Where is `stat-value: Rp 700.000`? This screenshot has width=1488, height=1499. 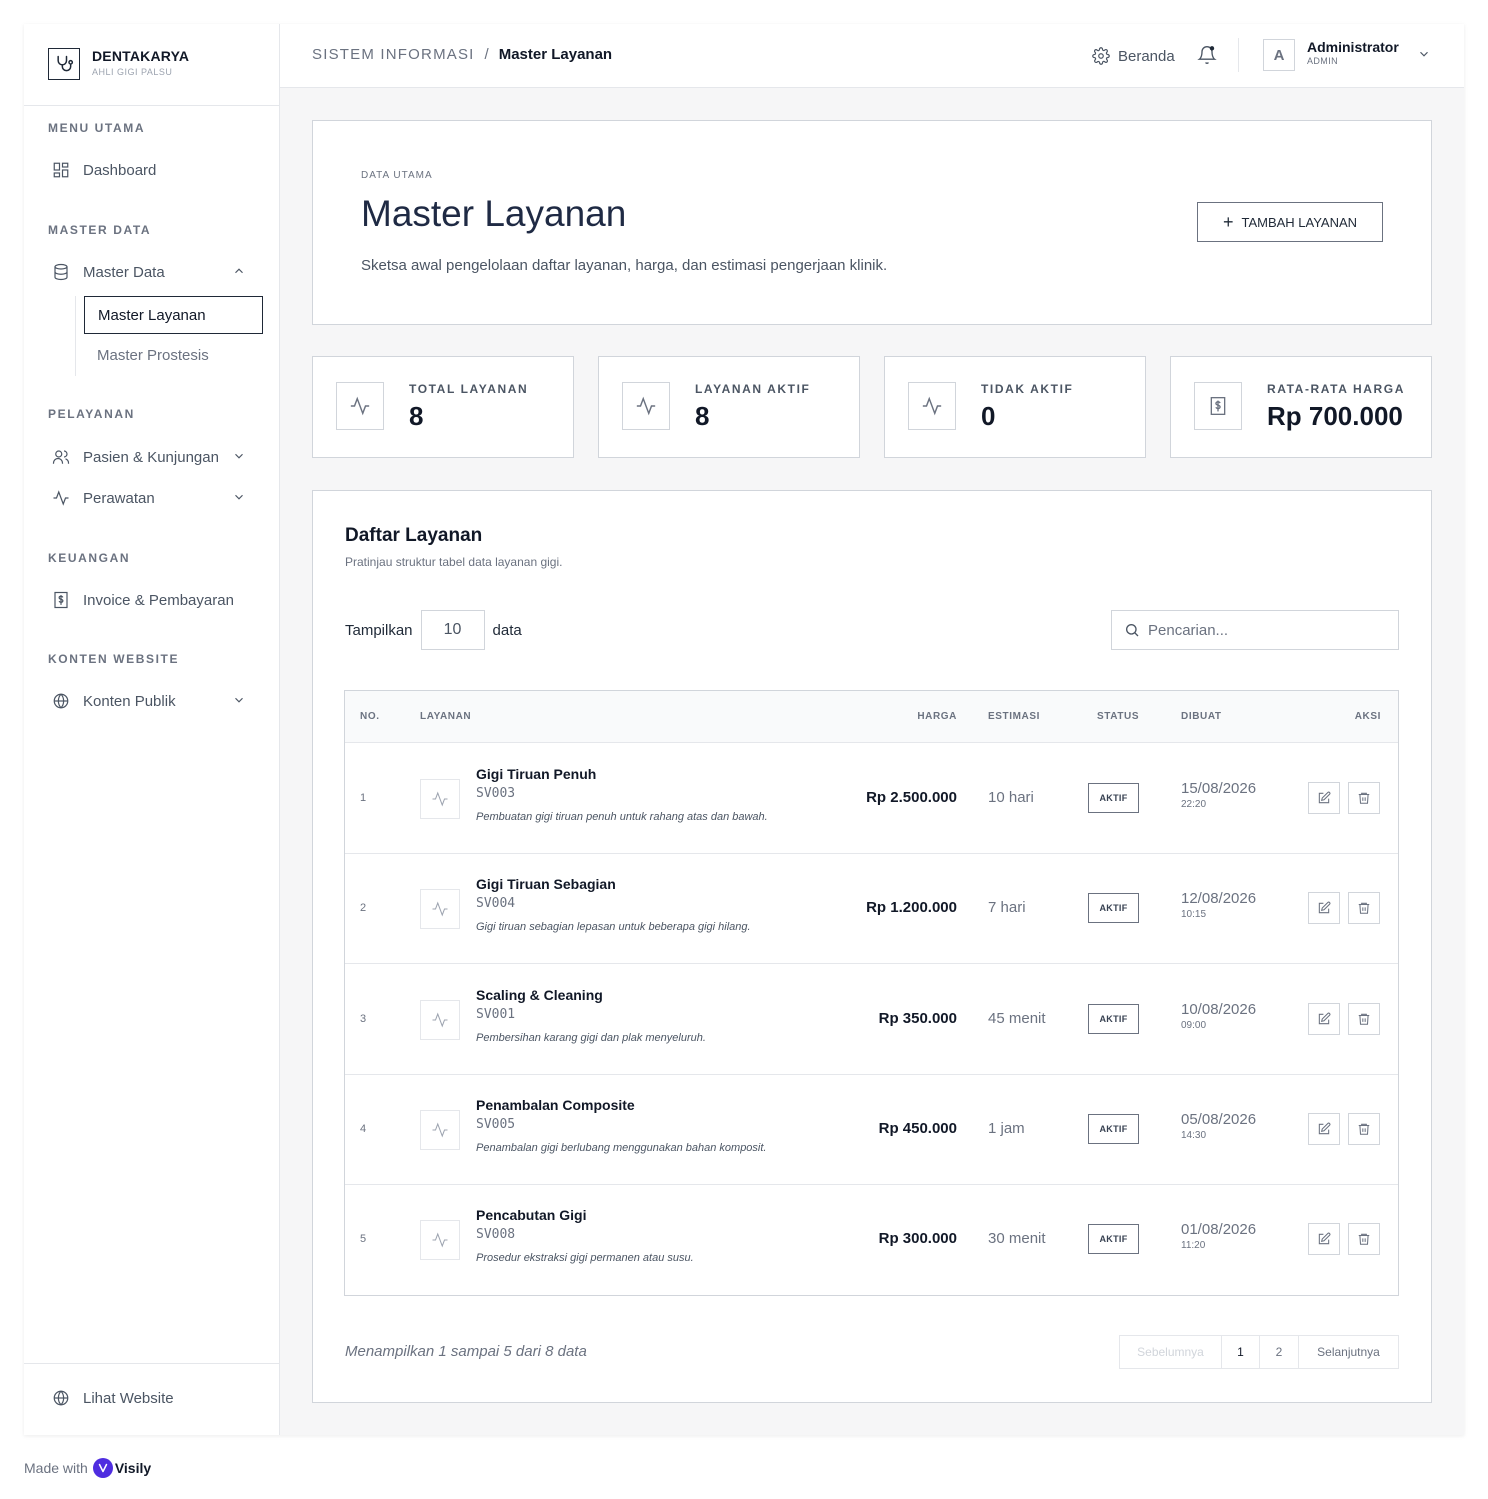
stat-value: Rp 700.000 is located at coordinates (1335, 416).